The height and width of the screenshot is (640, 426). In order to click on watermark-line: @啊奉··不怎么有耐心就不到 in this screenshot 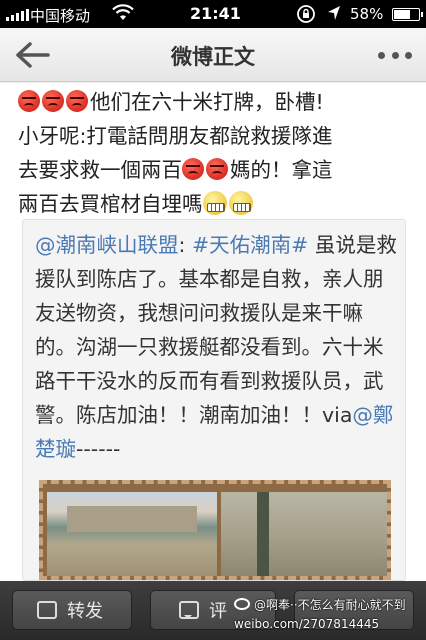, I will do `click(329, 605)`.